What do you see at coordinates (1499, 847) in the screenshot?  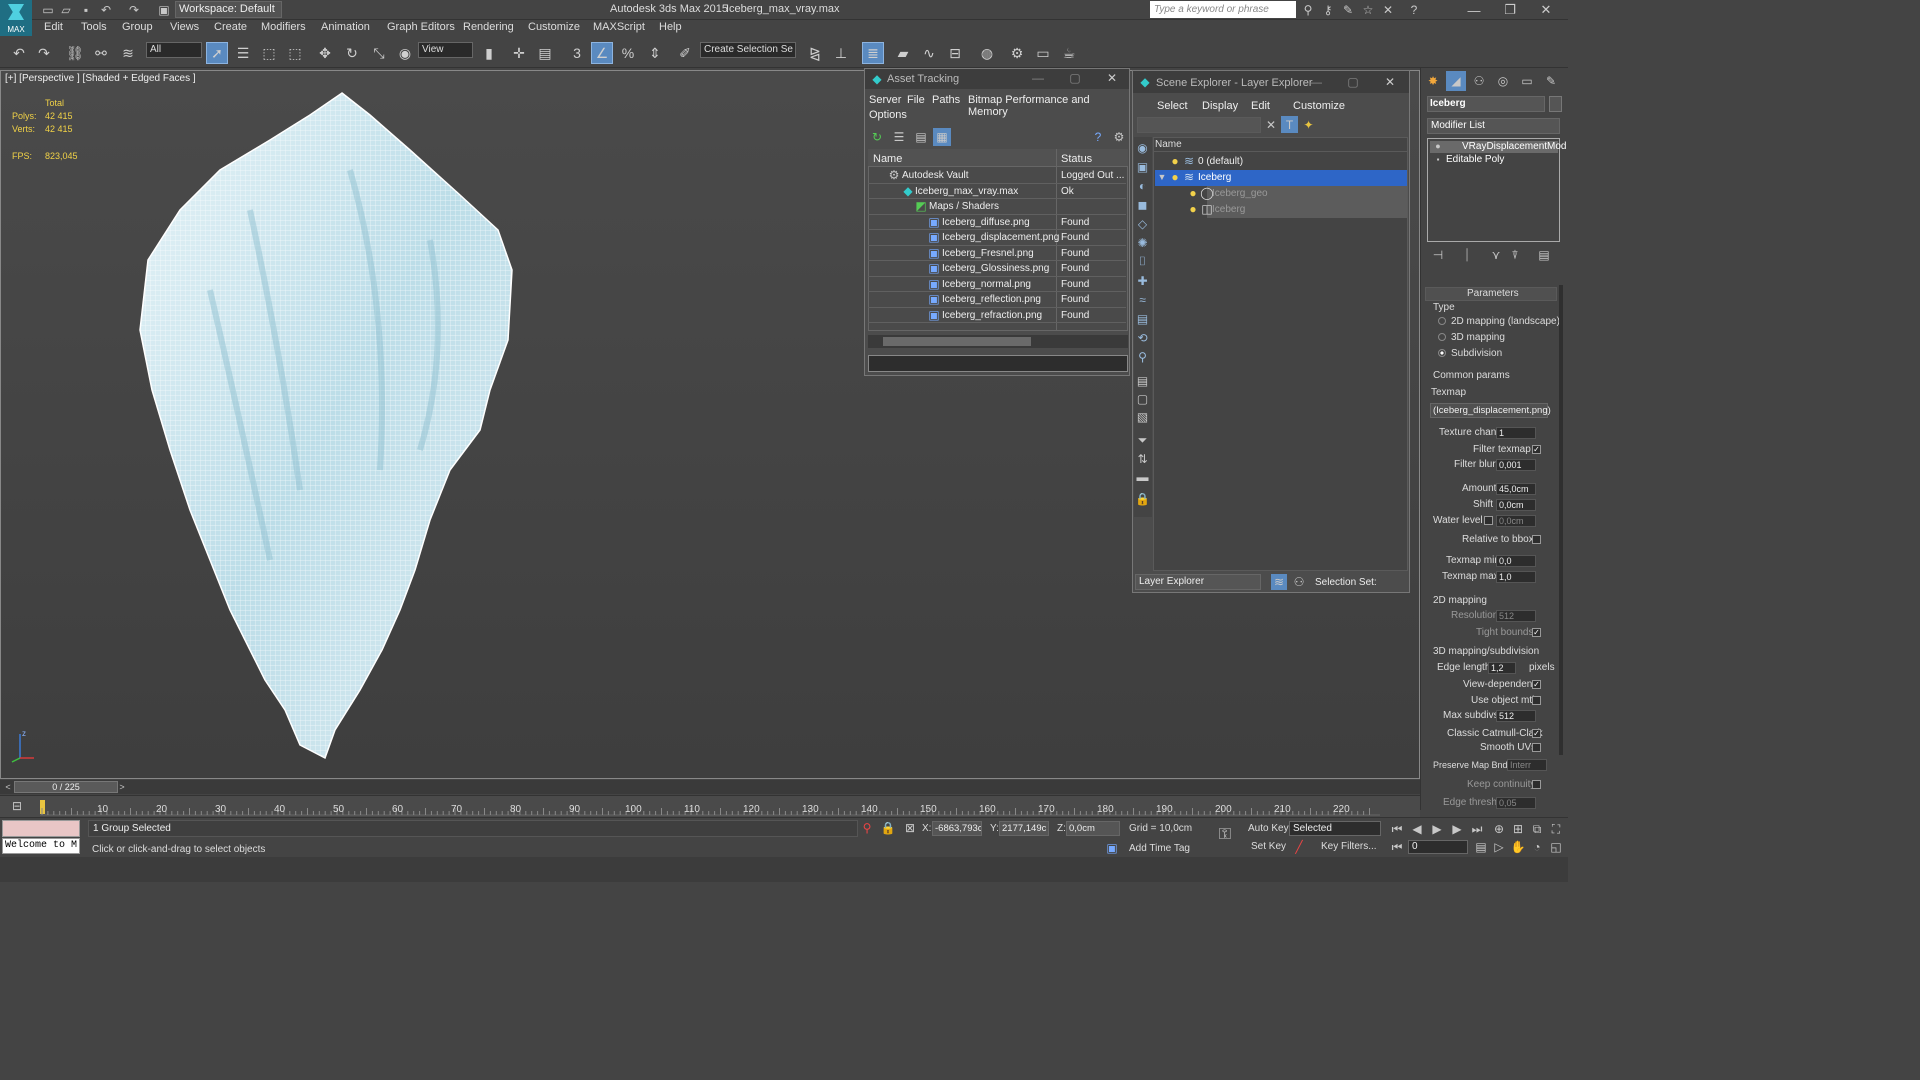 I see `field-of-view-icon: ▷` at bounding box center [1499, 847].